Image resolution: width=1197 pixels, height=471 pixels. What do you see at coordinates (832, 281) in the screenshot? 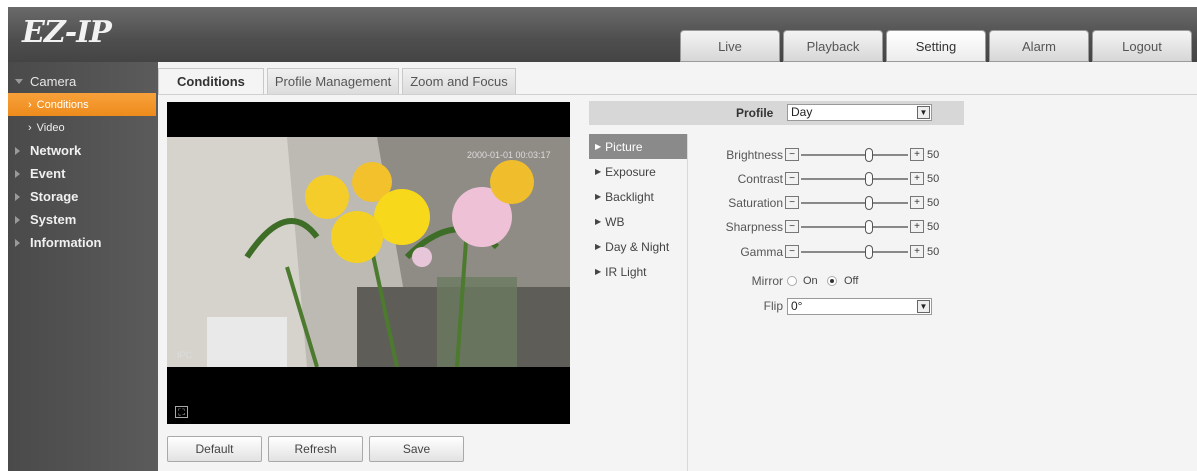
I see `mirror-off-radio` at bounding box center [832, 281].